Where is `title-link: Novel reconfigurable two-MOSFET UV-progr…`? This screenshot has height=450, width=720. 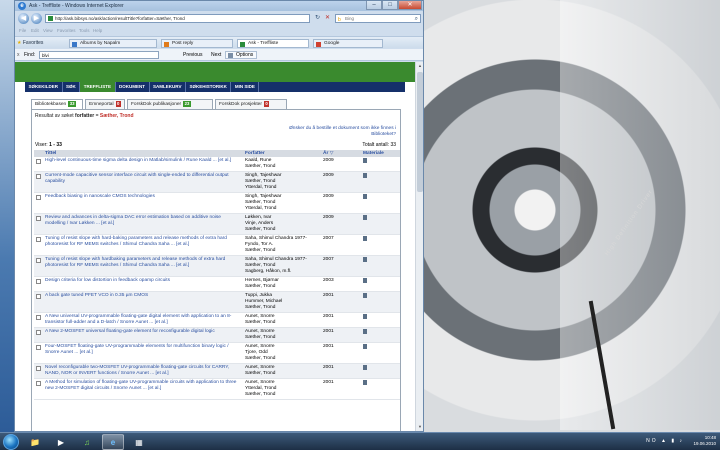
title-link: Novel reconfigurable two-MOSFET UV-progr… is located at coordinates (137, 370).